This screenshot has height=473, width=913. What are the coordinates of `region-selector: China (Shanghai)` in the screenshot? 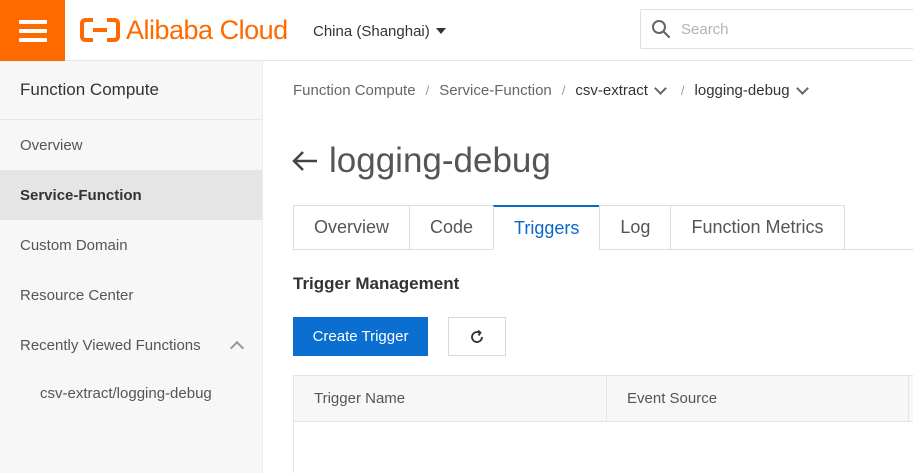 It's located at (379, 31).